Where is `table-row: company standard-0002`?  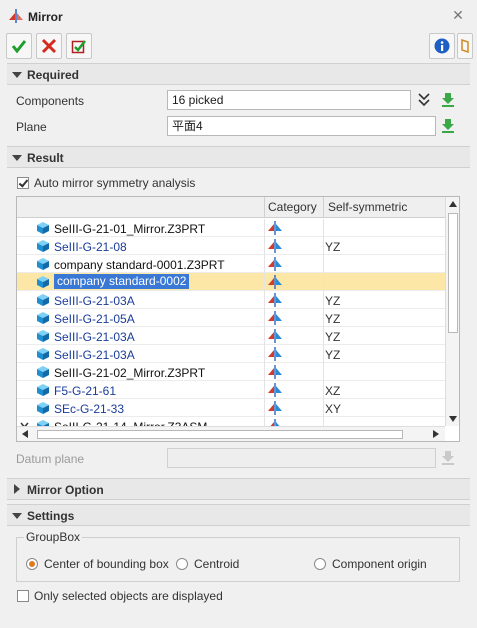 table-row: company standard-0002 is located at coordinates (231, 282).